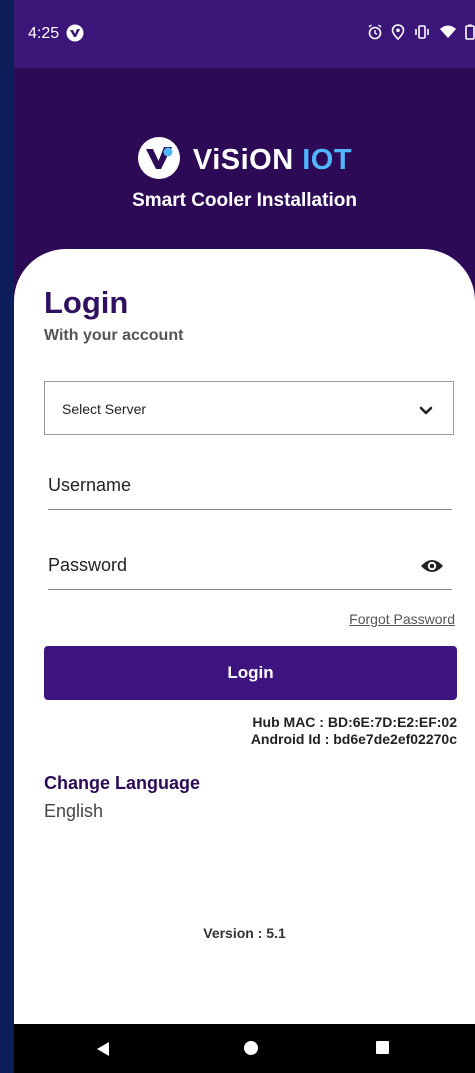 This screenshot has width=475, height=1073. I want to click on hub-mac: Hub MAC : BD:6E:7D:E2:EF:02, so click(354, 722).